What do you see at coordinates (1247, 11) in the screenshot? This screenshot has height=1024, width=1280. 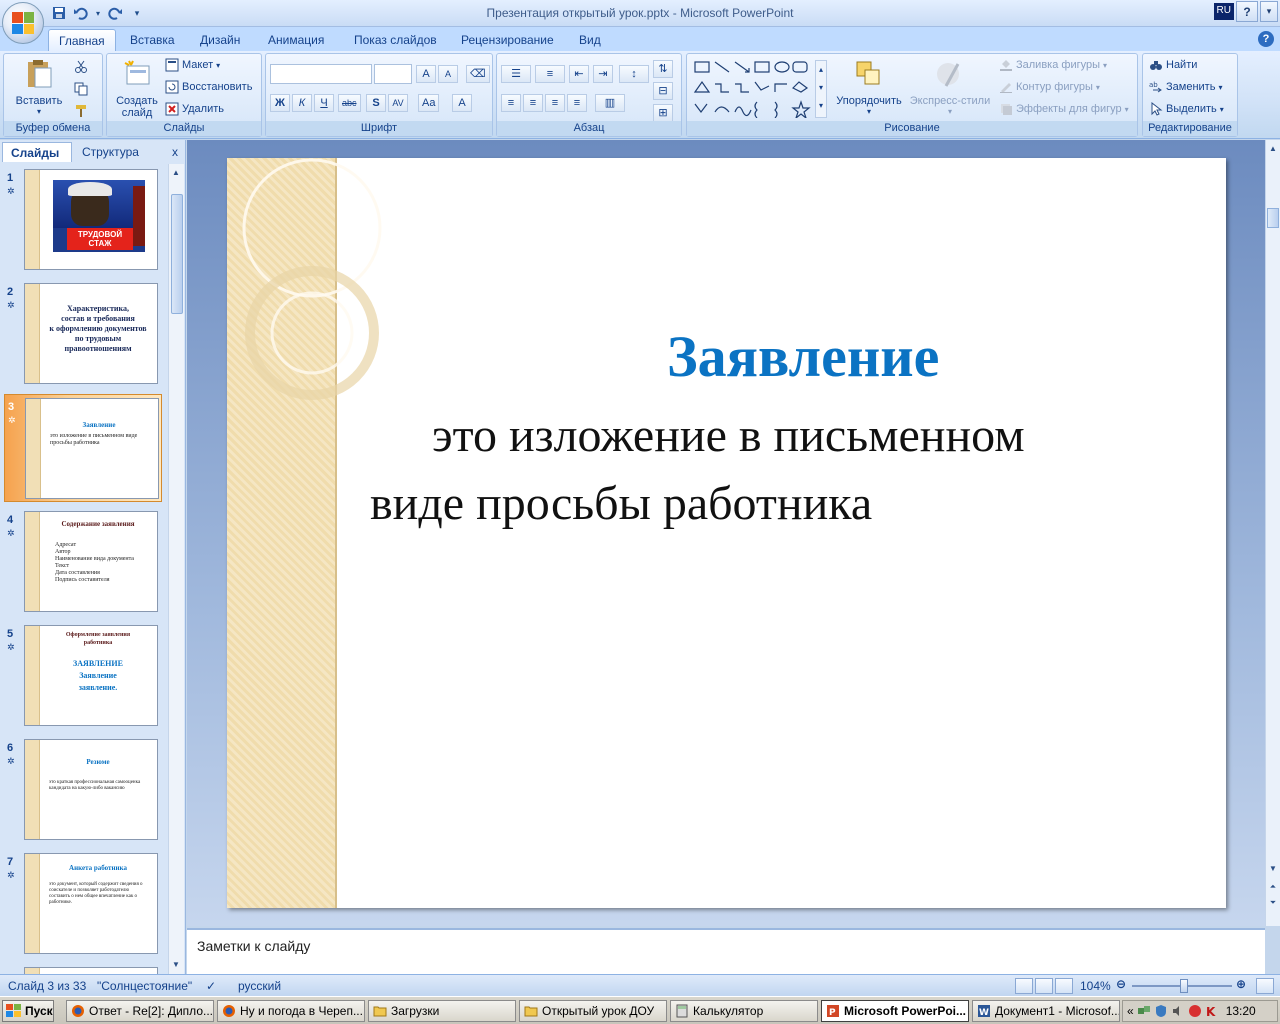 I see `help-icon: ?` at bounding box center [1247, 11].